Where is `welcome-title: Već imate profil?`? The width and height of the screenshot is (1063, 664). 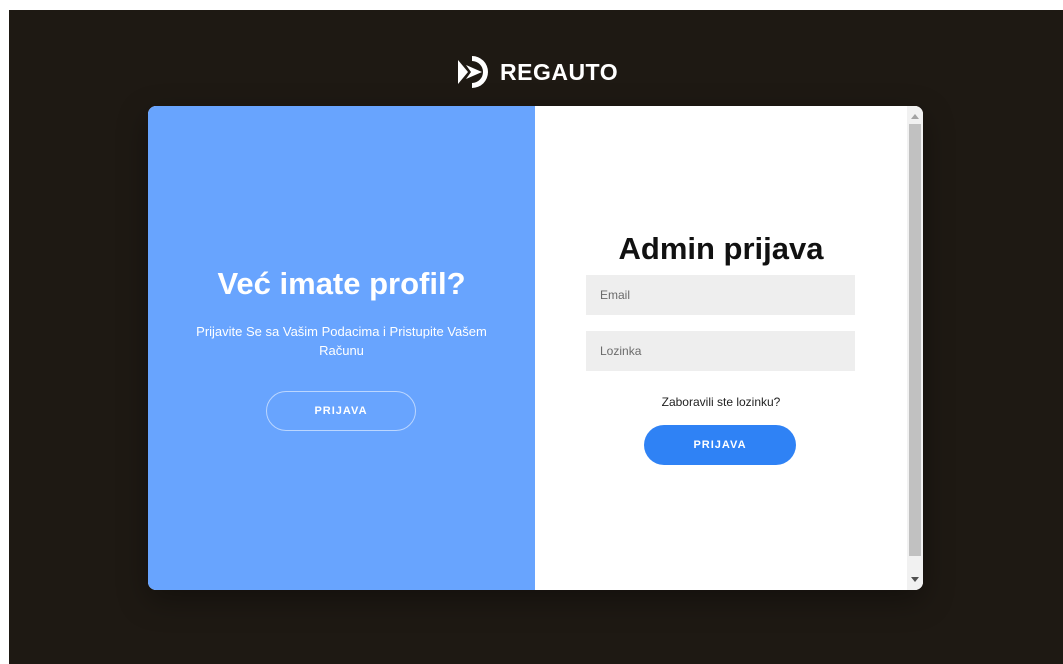 welcome-title: Već imate profil? is located at coordinates (341, 283).